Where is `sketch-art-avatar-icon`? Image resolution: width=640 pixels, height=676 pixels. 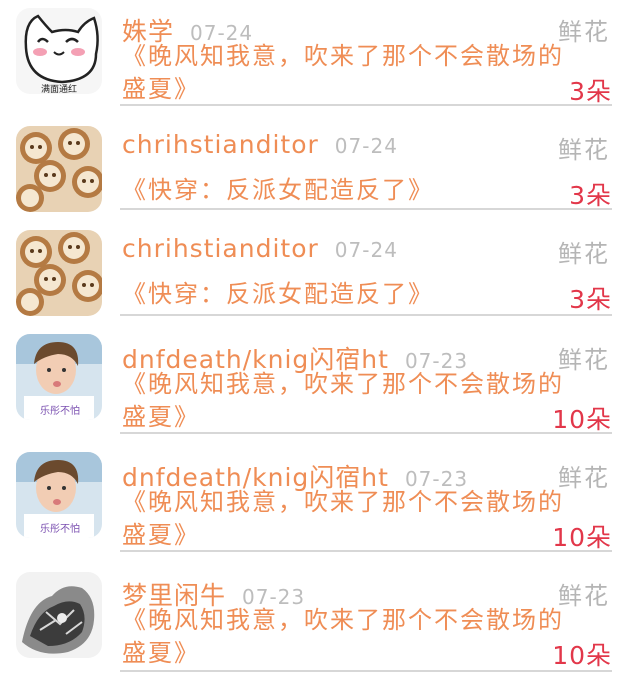 sketch-art-avatar-icon is located at coordinates (59, 615).